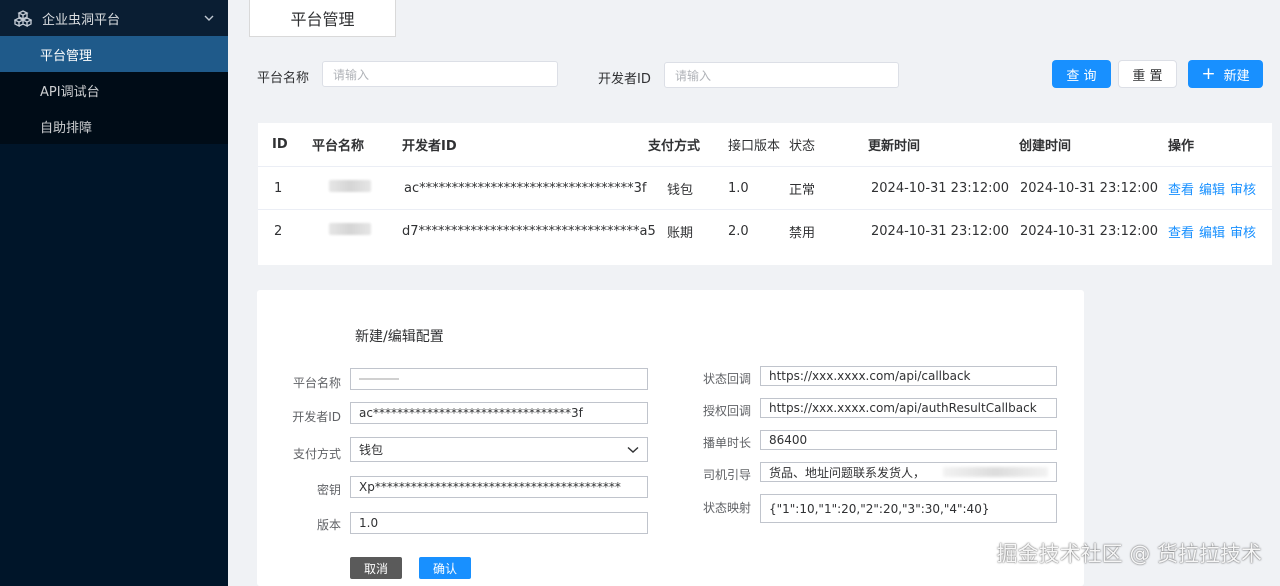  Describe the element at coordinates (726, 379) in the screenshot. I see `status-callback-label: 状态回调` at that location.